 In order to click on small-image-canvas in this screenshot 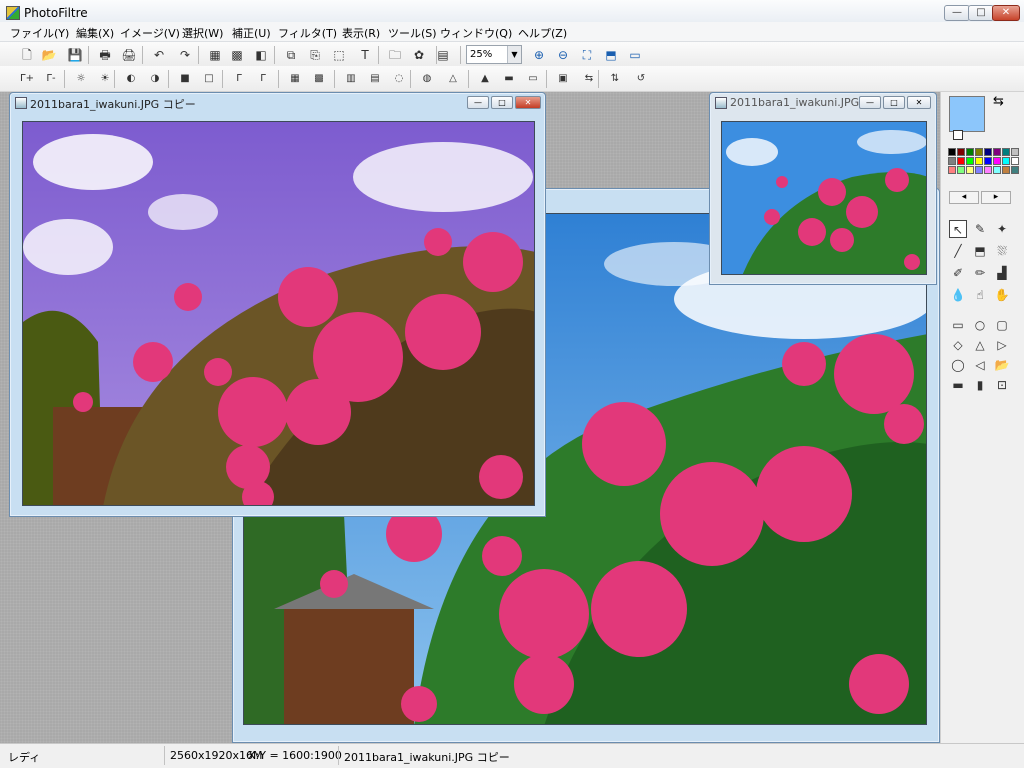, I will do `click(824, 198)`.